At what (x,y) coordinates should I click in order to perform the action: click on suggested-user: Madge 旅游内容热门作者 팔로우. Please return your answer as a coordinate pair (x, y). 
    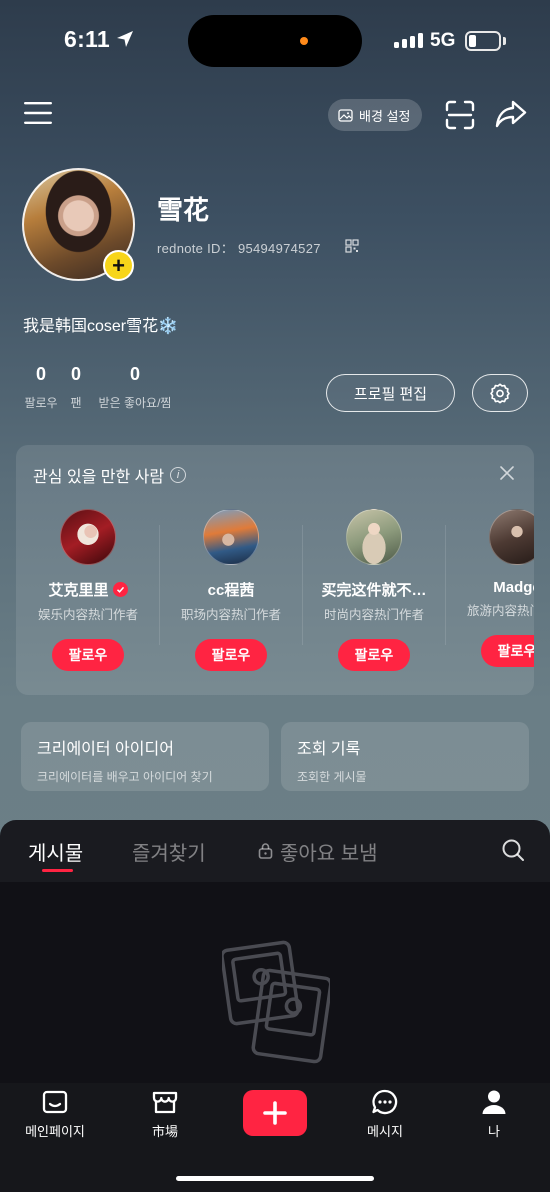
    Looking at the image, I should click on (489, 588).